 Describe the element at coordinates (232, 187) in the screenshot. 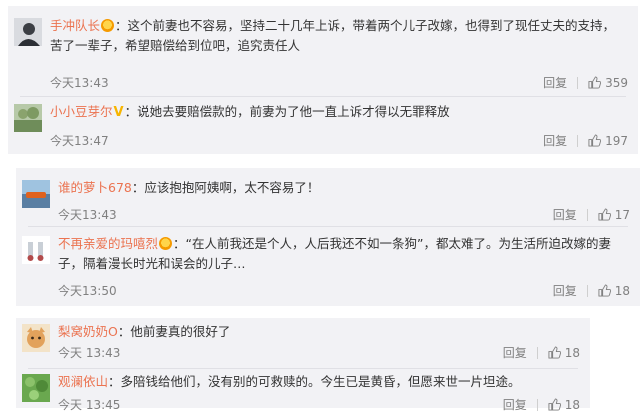

I see `comment-text: 应该抱抱阿姨啊，太不容易了！` at that location.